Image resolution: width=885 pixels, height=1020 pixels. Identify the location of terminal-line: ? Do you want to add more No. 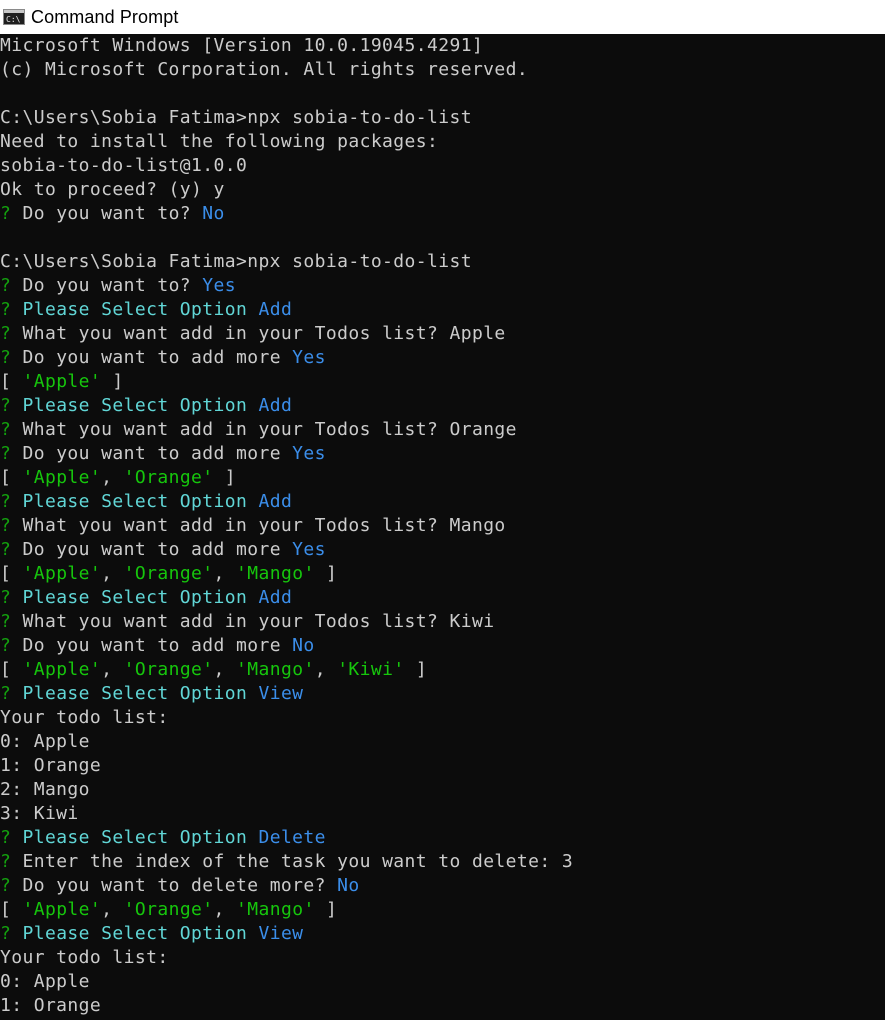
(157, 646).